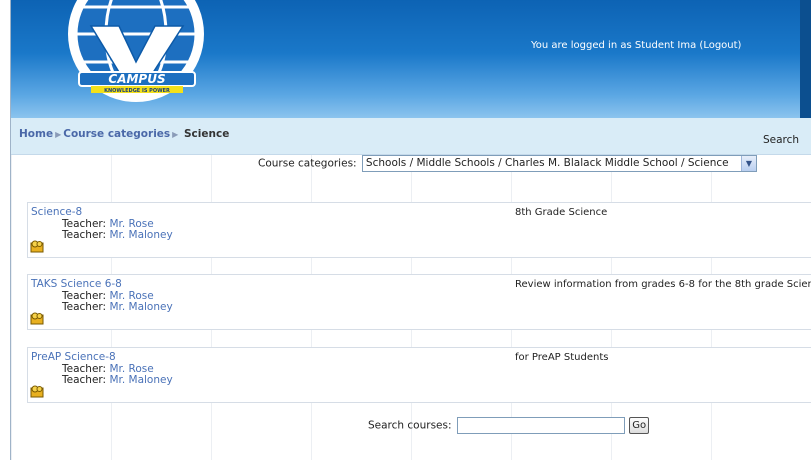  Describe the element at coordinates (410, 425) in the screenshot. I see `course-search-label: Search courses:` at that location.